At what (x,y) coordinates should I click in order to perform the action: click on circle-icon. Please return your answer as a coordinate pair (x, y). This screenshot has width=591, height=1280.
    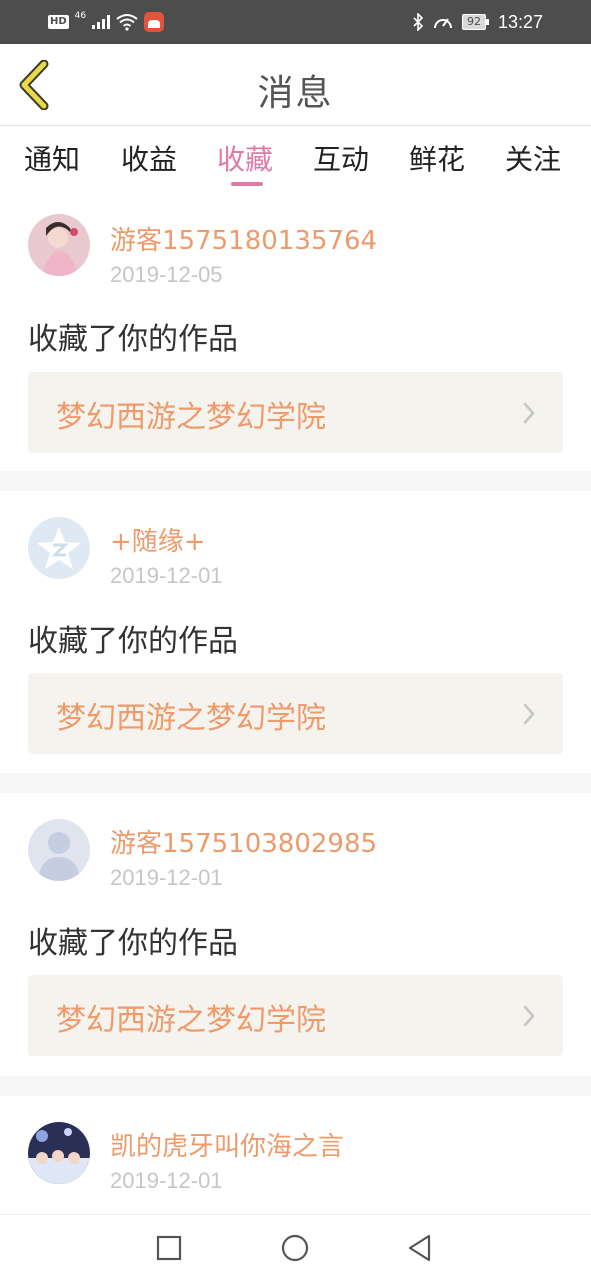
    Looking at the image, I should click on (295, 1248).